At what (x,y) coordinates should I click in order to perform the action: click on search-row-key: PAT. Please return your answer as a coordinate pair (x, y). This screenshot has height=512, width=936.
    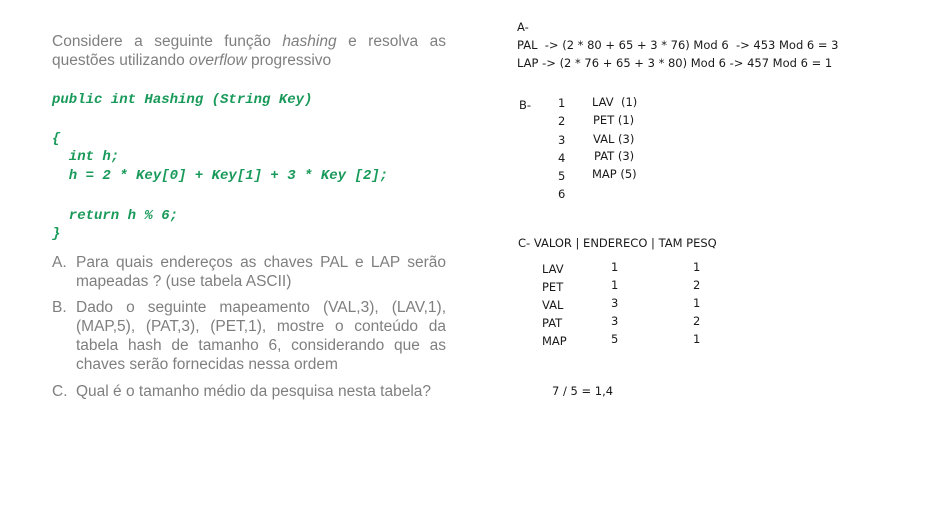
    Looking at the image, I should click on (552, 323).